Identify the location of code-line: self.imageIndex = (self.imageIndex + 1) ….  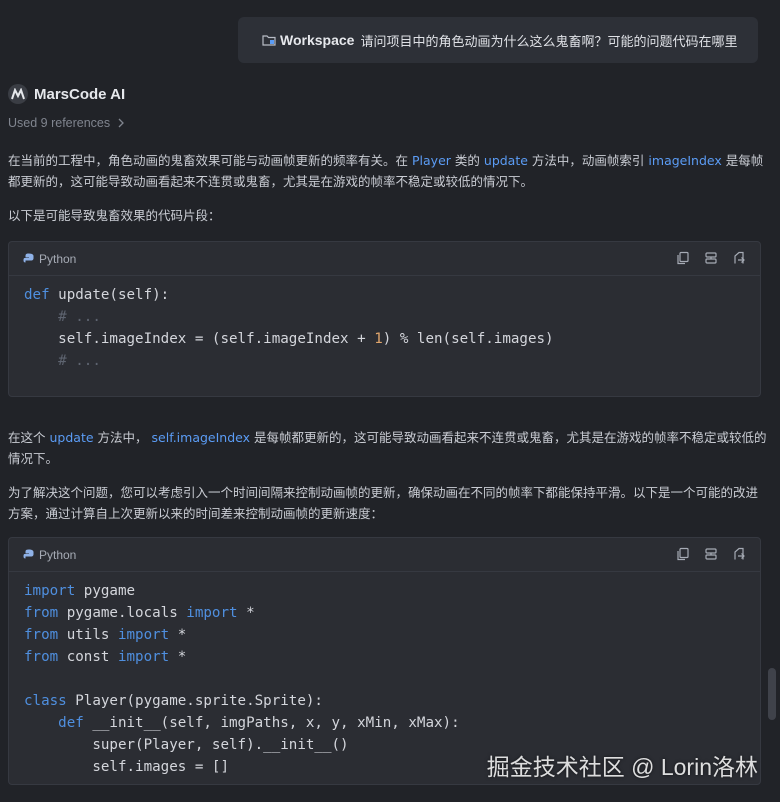
(384, 339).